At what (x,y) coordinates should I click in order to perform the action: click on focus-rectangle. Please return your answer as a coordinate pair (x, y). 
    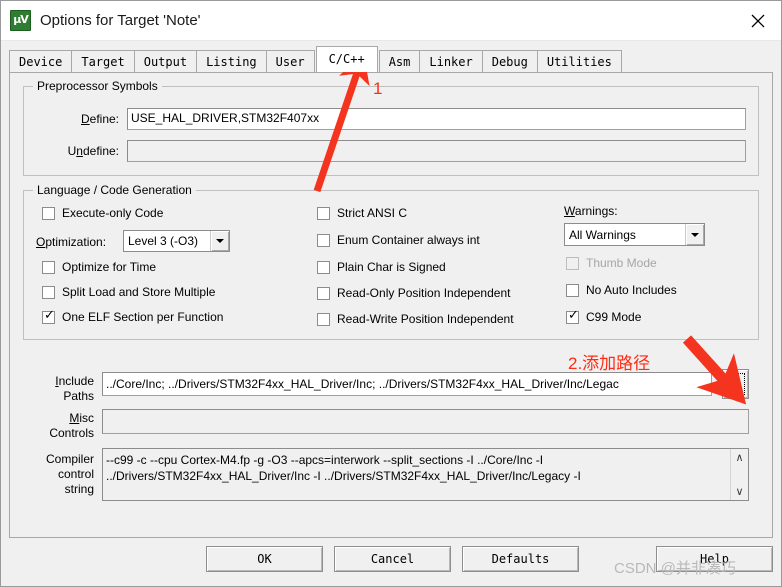
    Looking at the image, I should click on (735, 384).